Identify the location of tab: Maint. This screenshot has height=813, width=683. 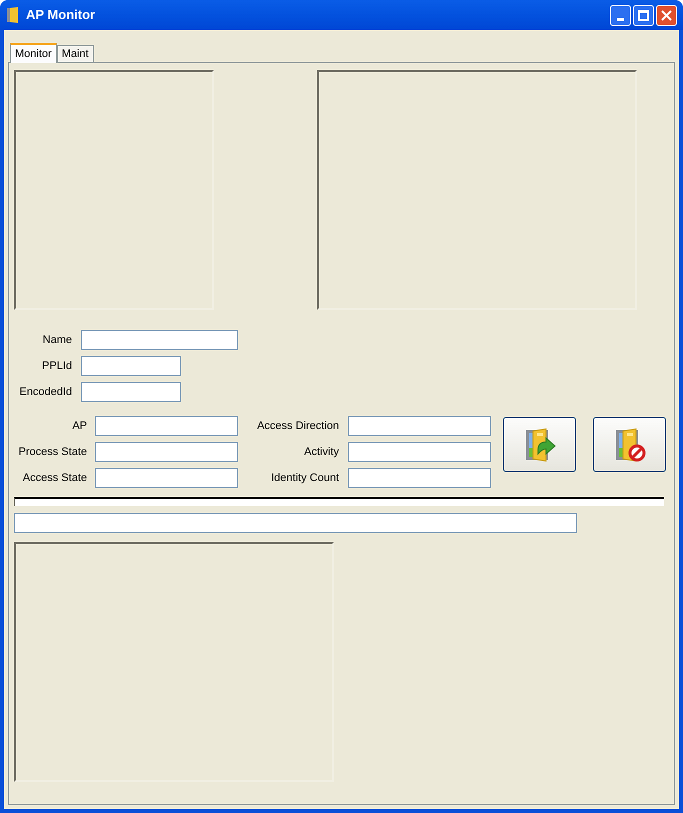
(75, 53).